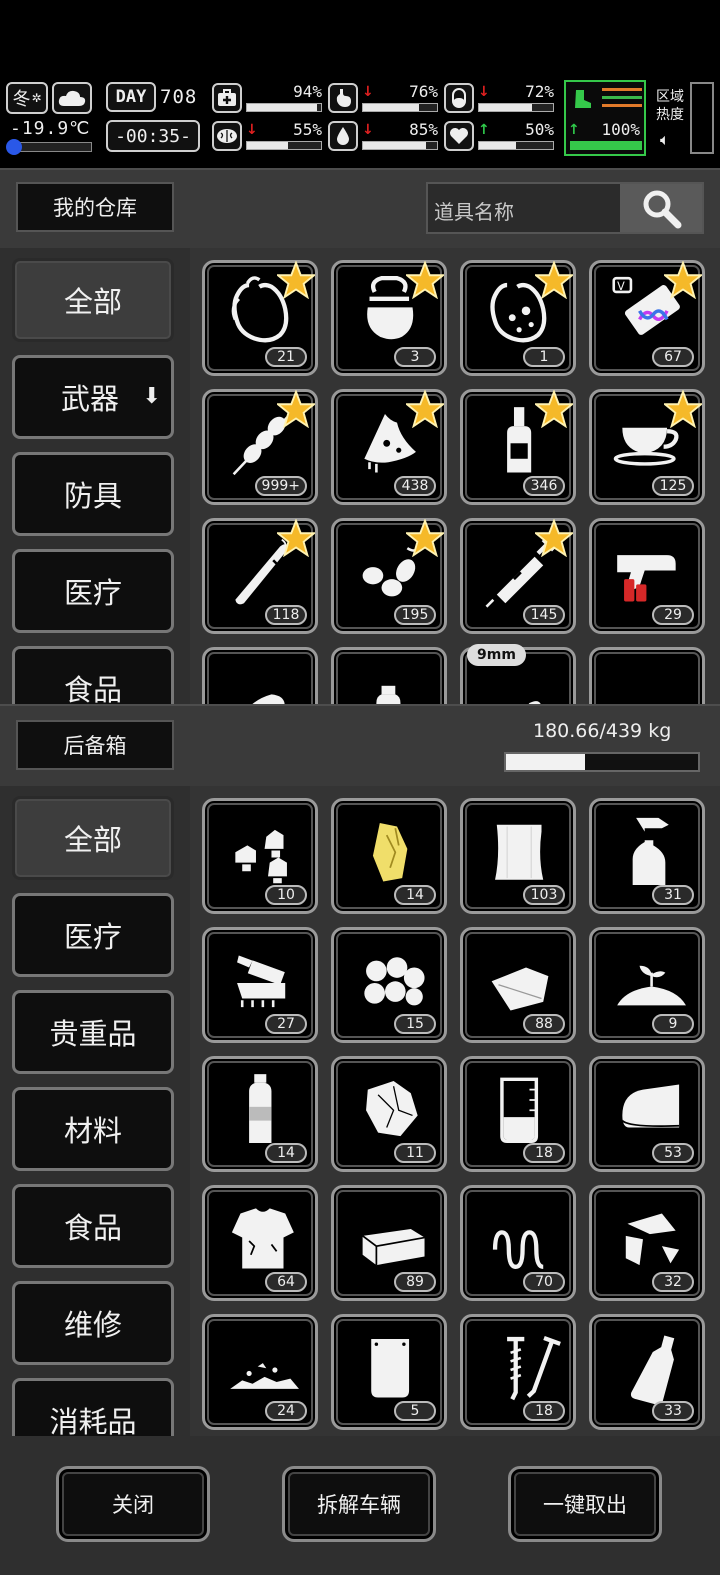 Image resolution: width=720 pixels, height=1575 pixels. I want to click on thirst-bar-fill, so click(394, 145).